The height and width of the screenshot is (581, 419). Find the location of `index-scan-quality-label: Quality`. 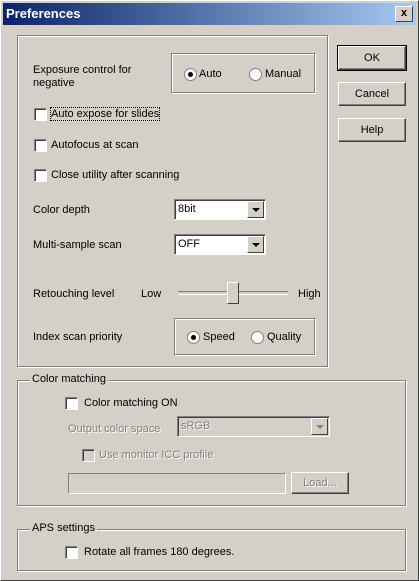

index-scan-quality-label: Quality is located at coordinates (284, 337).